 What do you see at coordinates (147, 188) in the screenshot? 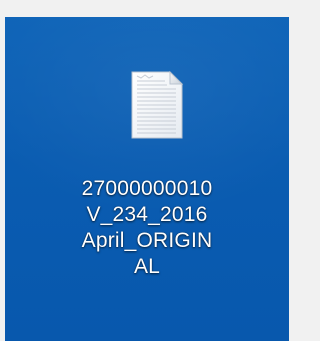
I see `file-name-line-1: 27000000010` at bounding box center [147, 188].